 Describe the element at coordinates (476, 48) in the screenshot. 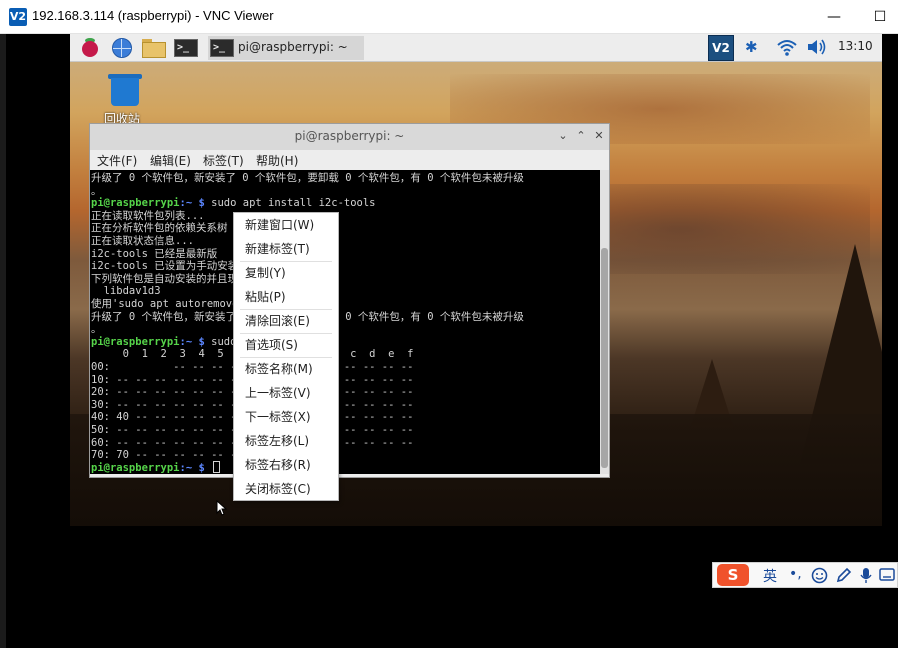

I see `desktop-panel: >_ >_ pi@raspberrypi: ~ V2 ✱ 13:10` at that location.